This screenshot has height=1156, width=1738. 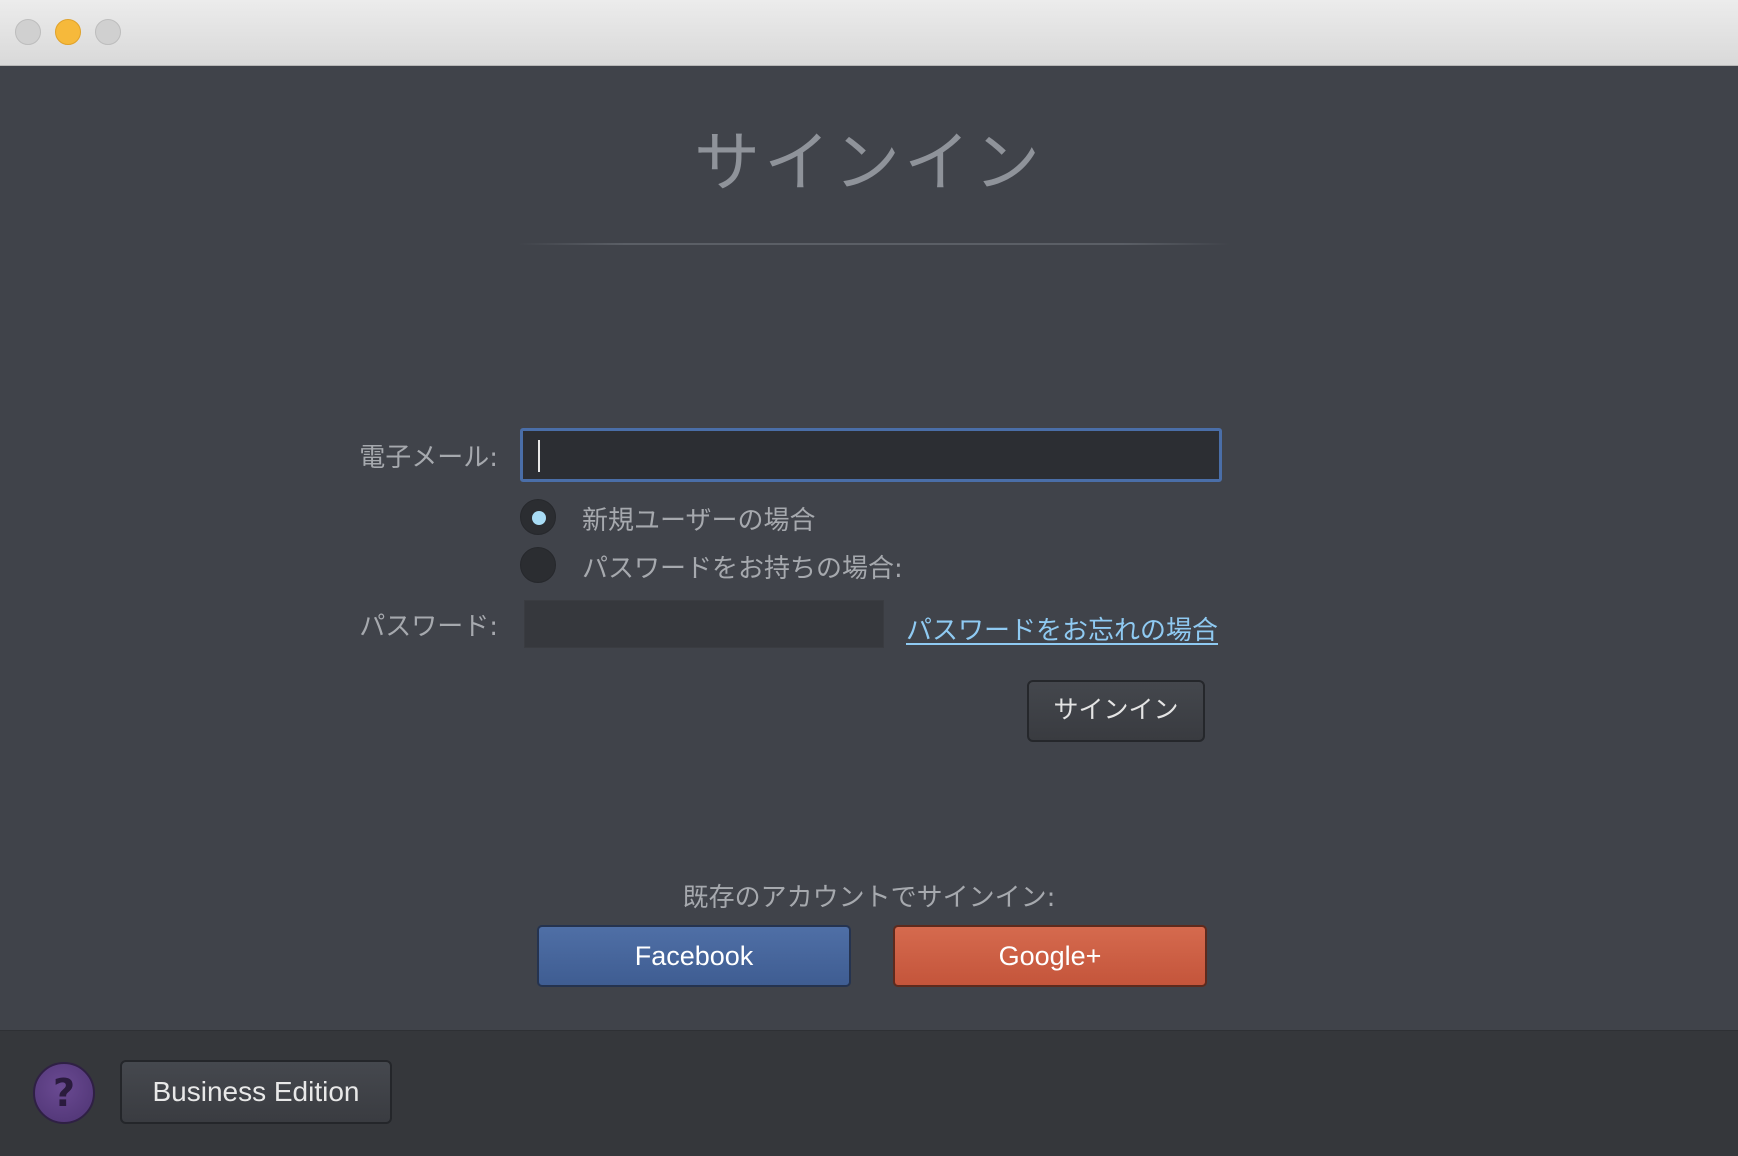 What do you see at coordinates (694, 956) in the screenshot?
I see `facebook-signin-button: Facebook` at bounding box center [694, 956].